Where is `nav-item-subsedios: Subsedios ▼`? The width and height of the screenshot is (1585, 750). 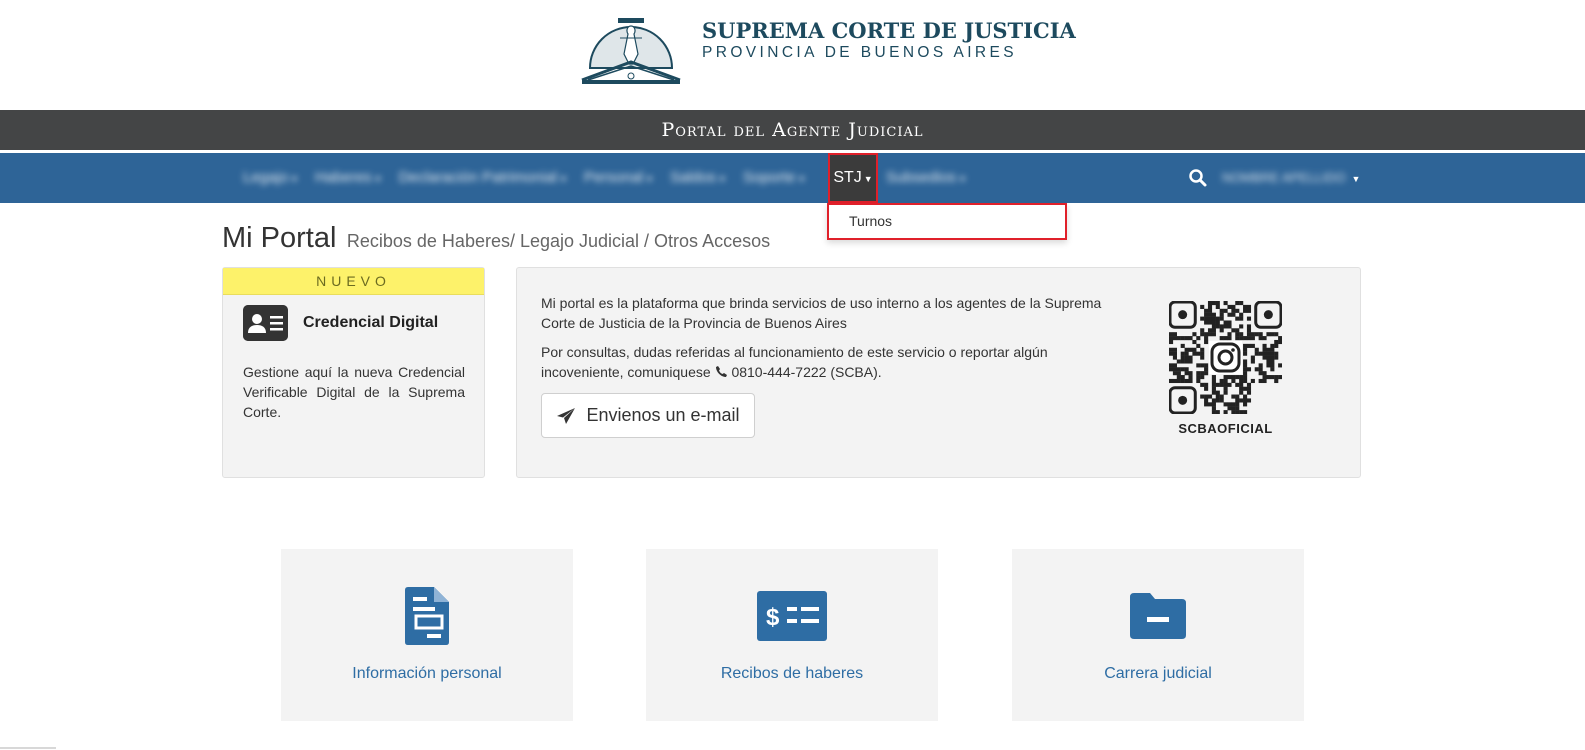
nav-item-subsedios: Subsedios ▼ is located at coordinates (926, 178).